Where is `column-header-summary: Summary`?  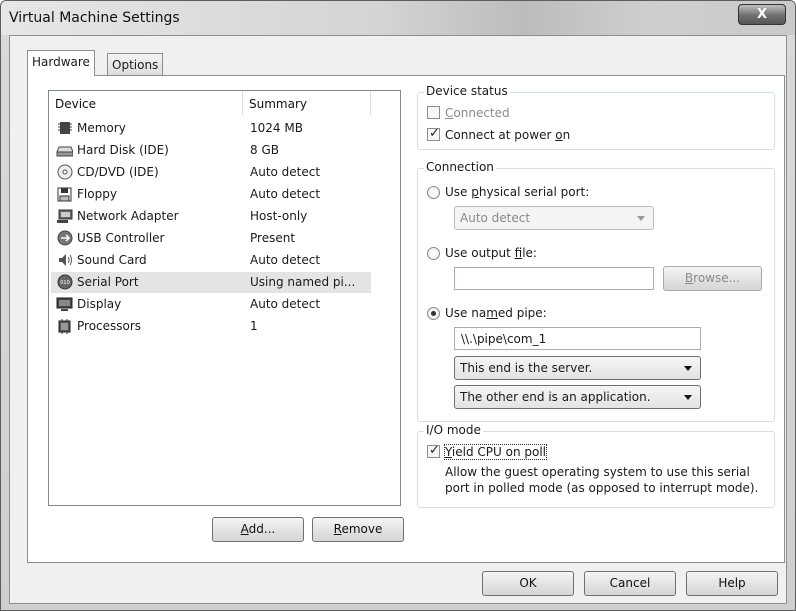 column-header-summary: Summary is located at coordinates (307, 103).